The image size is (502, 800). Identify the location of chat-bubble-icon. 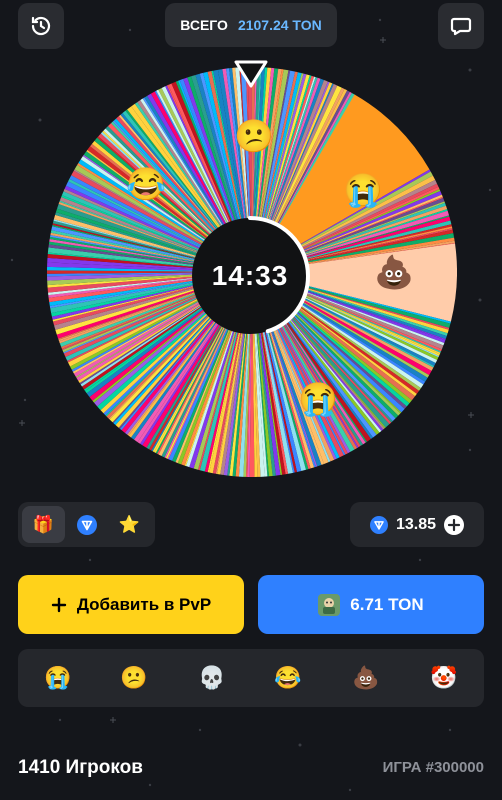
(461, 26).